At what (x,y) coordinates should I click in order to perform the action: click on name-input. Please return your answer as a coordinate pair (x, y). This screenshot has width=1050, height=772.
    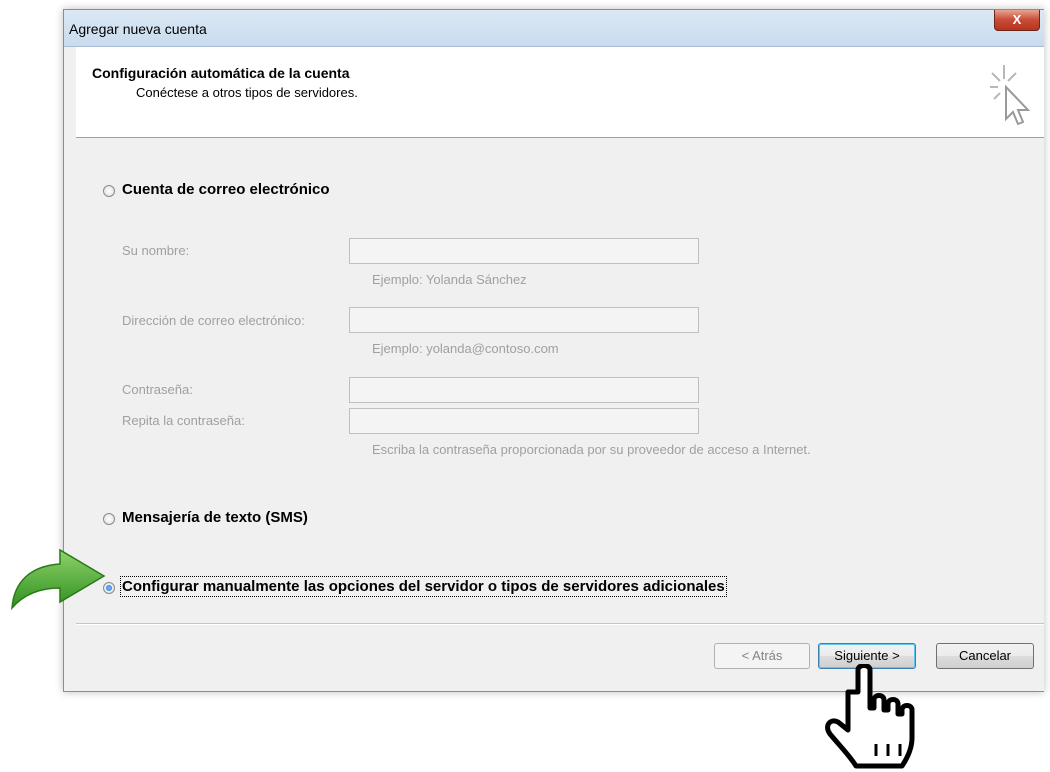
    Looking at the image, I should click on (524, 251).